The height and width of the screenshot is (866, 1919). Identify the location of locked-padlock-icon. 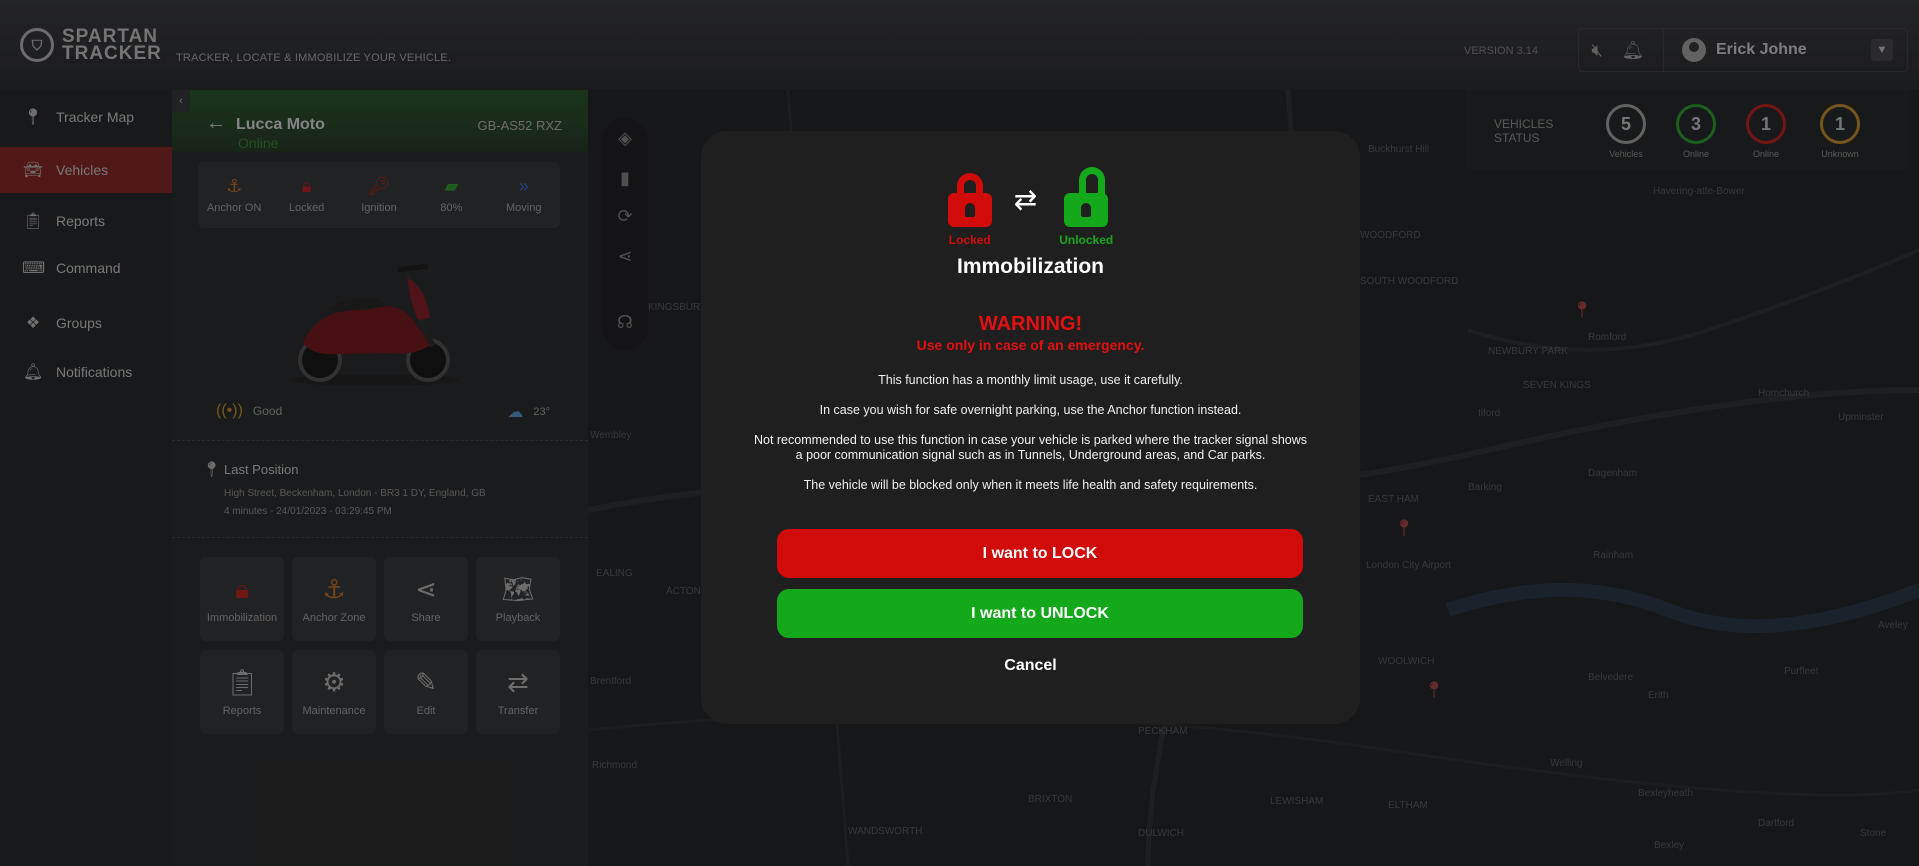
(969, 200).